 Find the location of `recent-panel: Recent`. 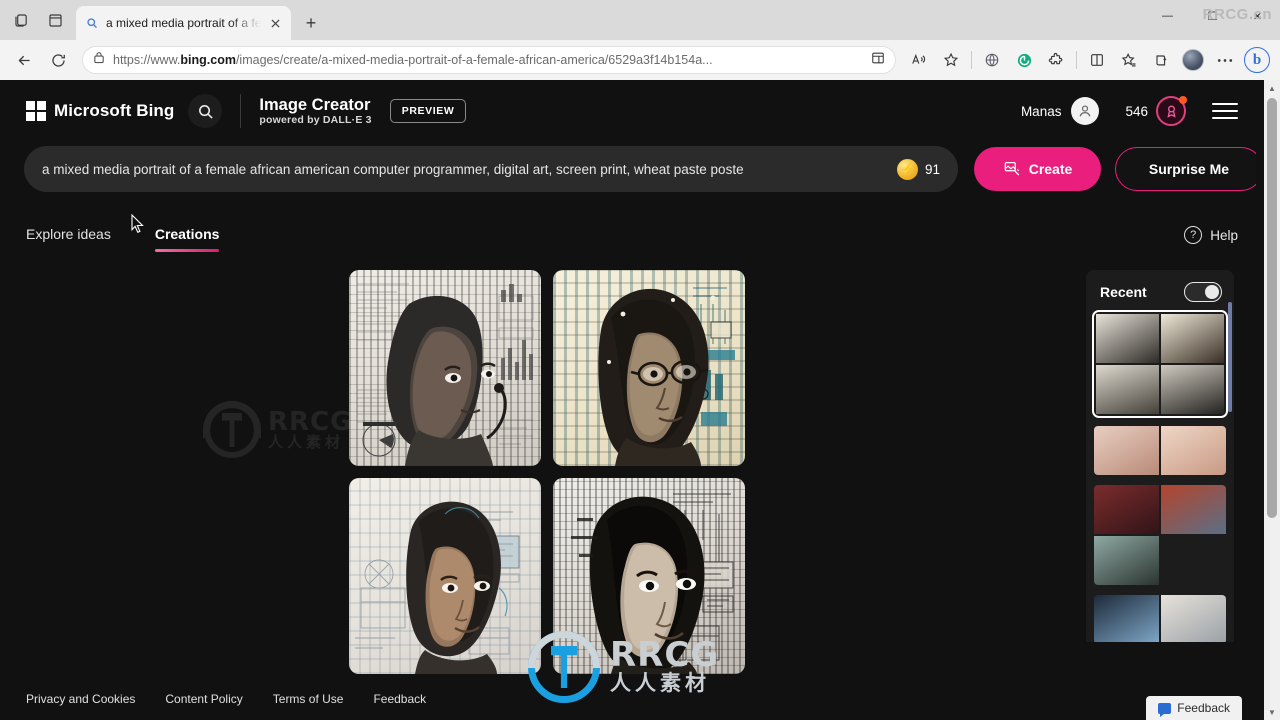

recent-panel: Recent is located at coordinates (1160, 456).